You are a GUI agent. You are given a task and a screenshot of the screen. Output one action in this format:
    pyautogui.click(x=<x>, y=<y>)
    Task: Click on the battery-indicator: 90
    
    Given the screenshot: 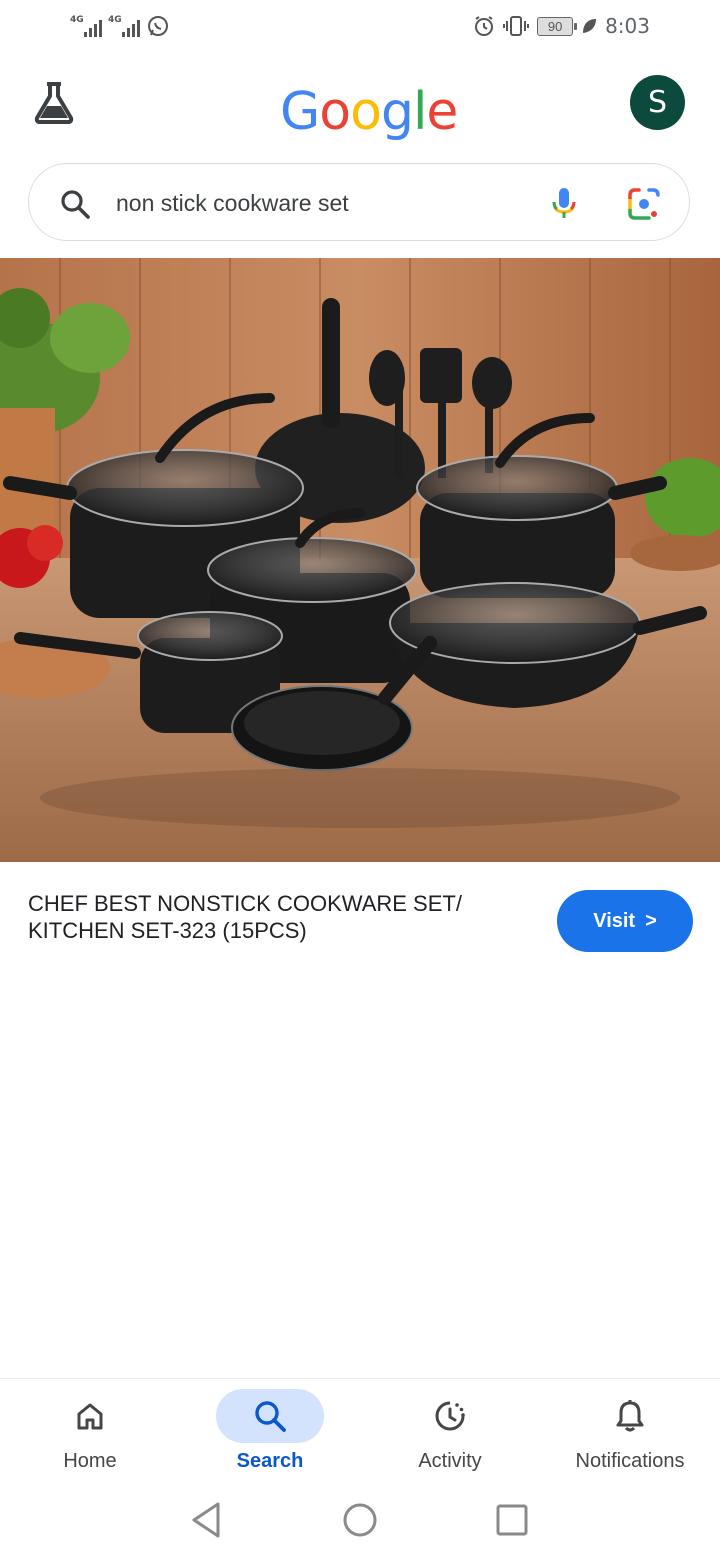 What is the action you would take?
    pyautogui.click(x=557, y=26)
    